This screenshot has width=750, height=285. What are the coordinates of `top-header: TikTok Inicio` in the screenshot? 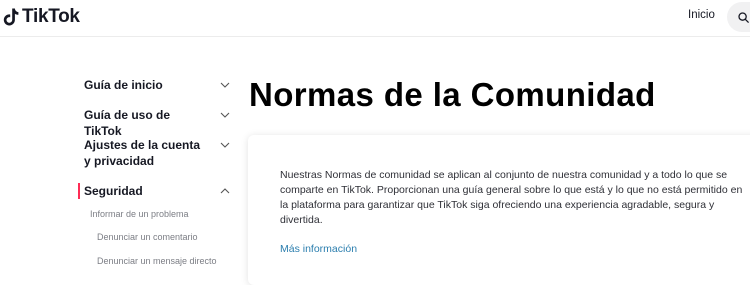 It's located at (375, 18).